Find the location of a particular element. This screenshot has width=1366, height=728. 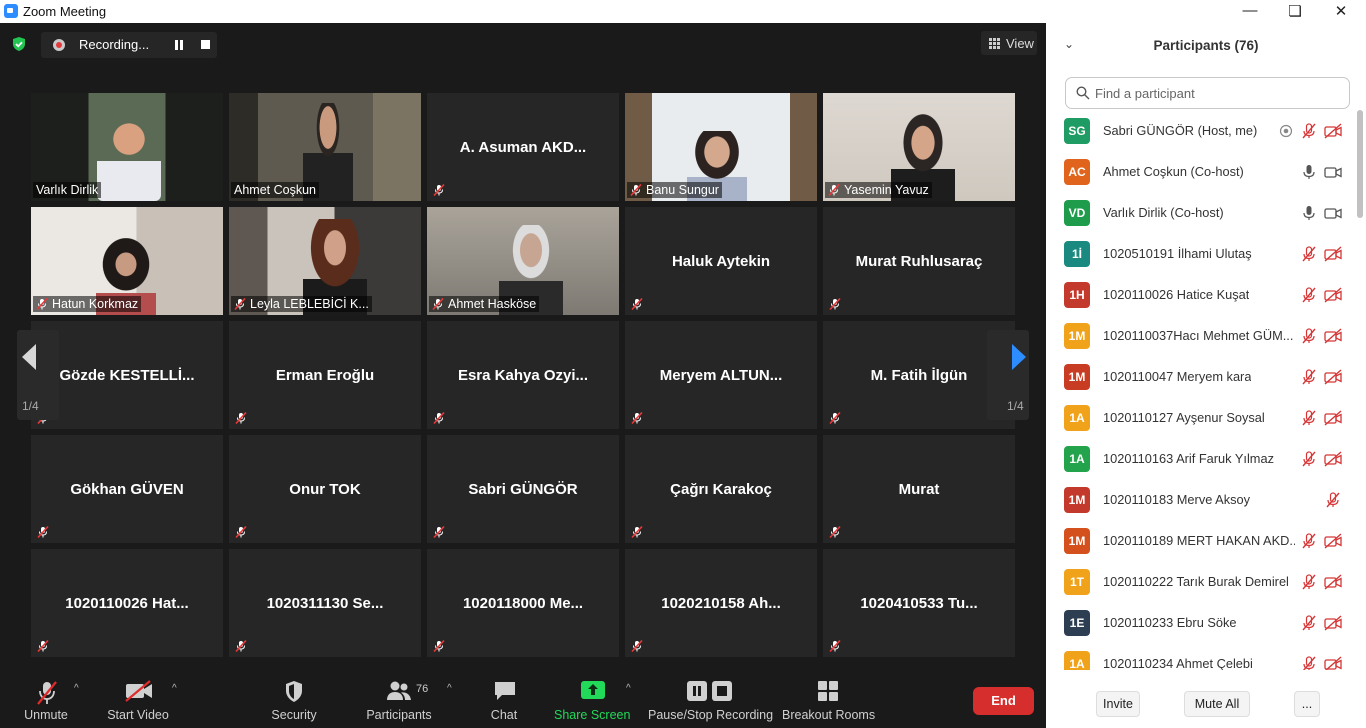

participant-video-tile: Sabri GÜNGÖR is located at coordinates (523, 489).